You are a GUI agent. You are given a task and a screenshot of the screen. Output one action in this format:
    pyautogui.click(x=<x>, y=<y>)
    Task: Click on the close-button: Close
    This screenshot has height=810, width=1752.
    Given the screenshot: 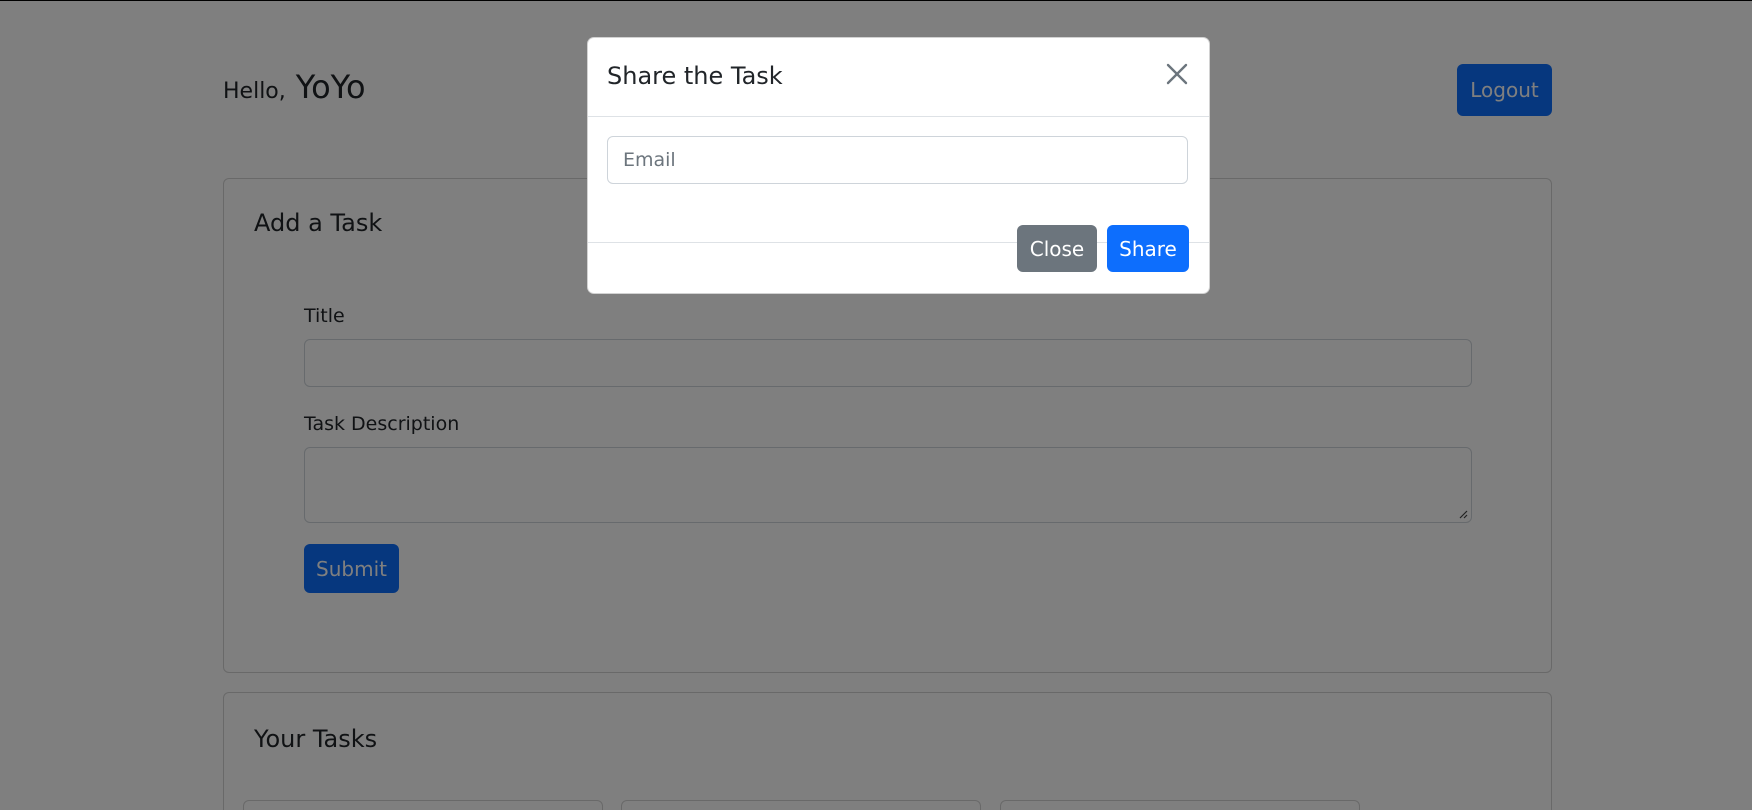 What is the action you would take?
    pyautogui.click(x=1057, y=248)
    